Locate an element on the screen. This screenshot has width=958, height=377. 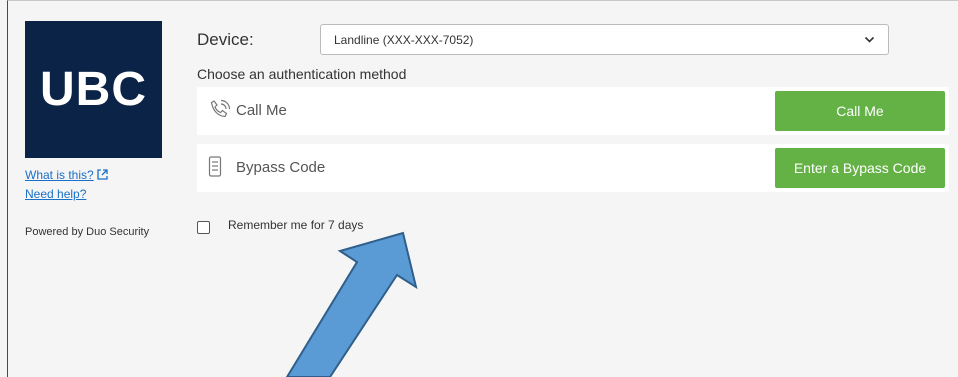
annotation-arrow-icon is located at coordinates (351, 304).